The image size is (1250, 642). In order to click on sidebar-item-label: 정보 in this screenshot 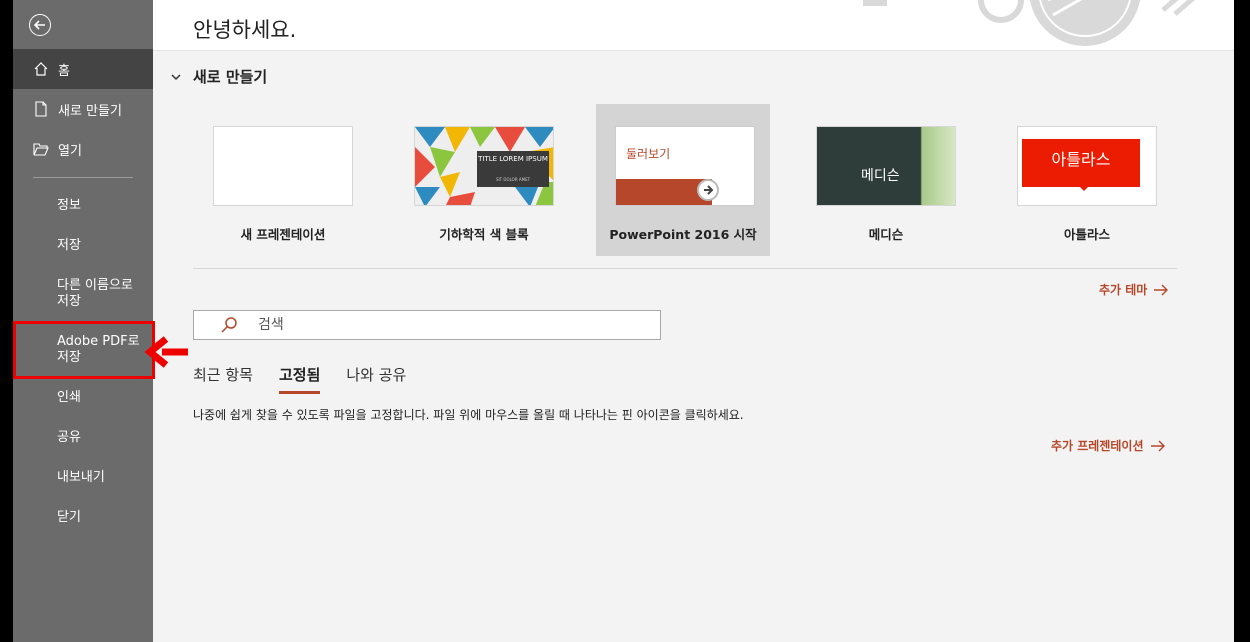, I will do `click(69, 205)`.